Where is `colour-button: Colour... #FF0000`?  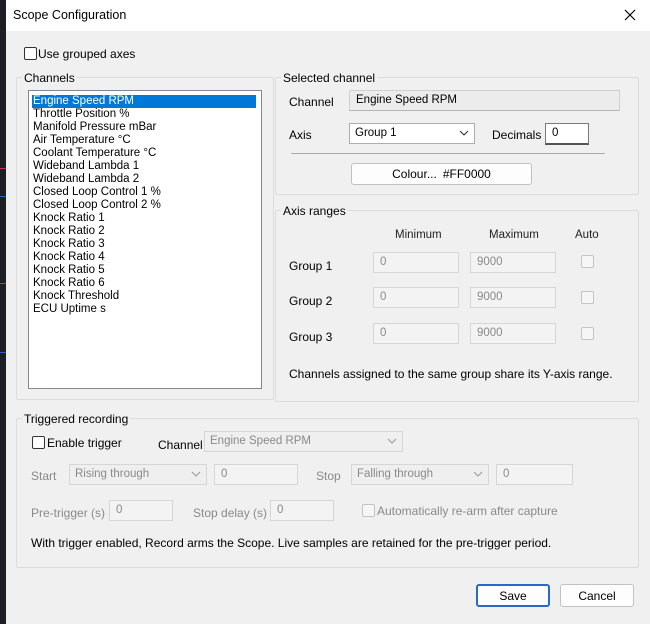 colour-button: Colour... #FF0000 is located at coordinates (441, 174).